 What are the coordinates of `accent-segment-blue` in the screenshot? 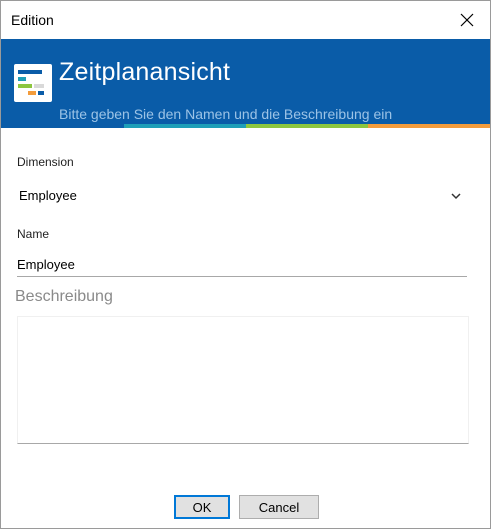 It's located at (62, 126).